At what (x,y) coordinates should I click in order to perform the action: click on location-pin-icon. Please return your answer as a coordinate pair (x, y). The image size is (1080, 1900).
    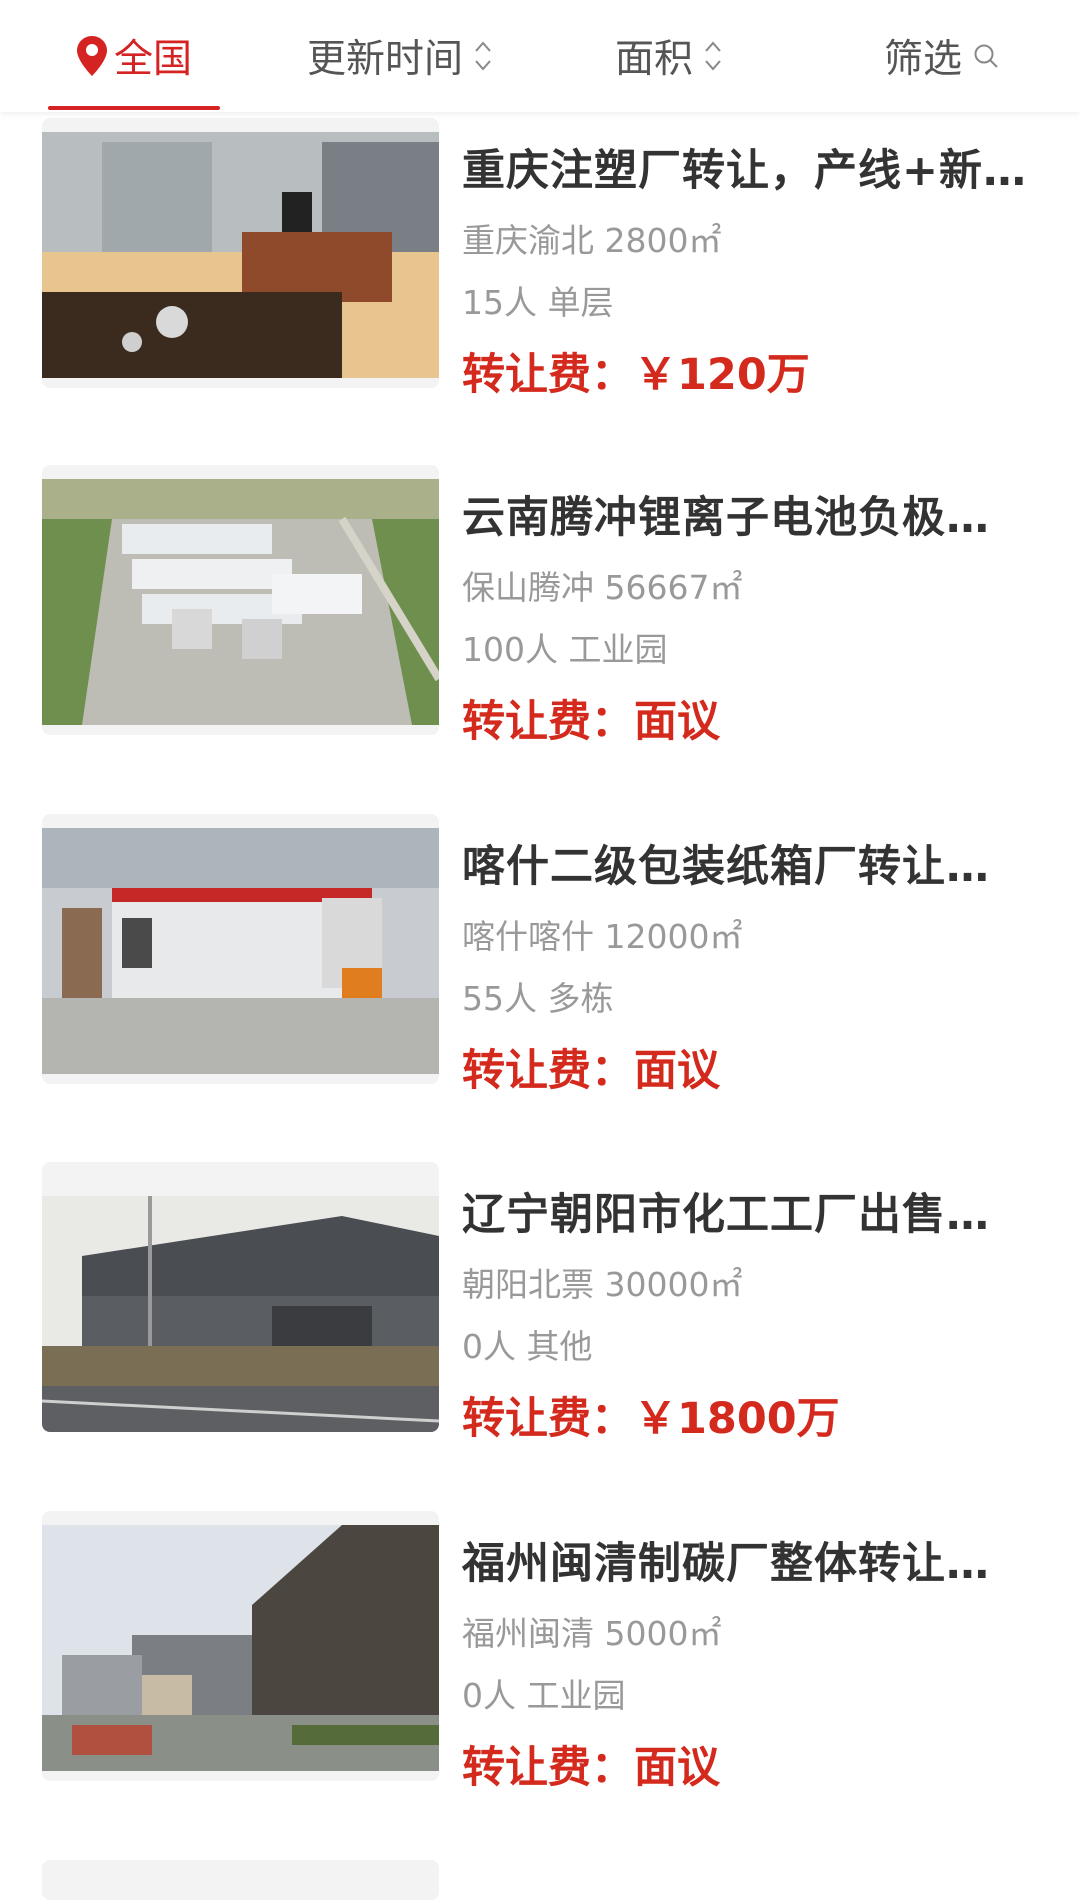
    Looking at the image, I should click on (91, 56).